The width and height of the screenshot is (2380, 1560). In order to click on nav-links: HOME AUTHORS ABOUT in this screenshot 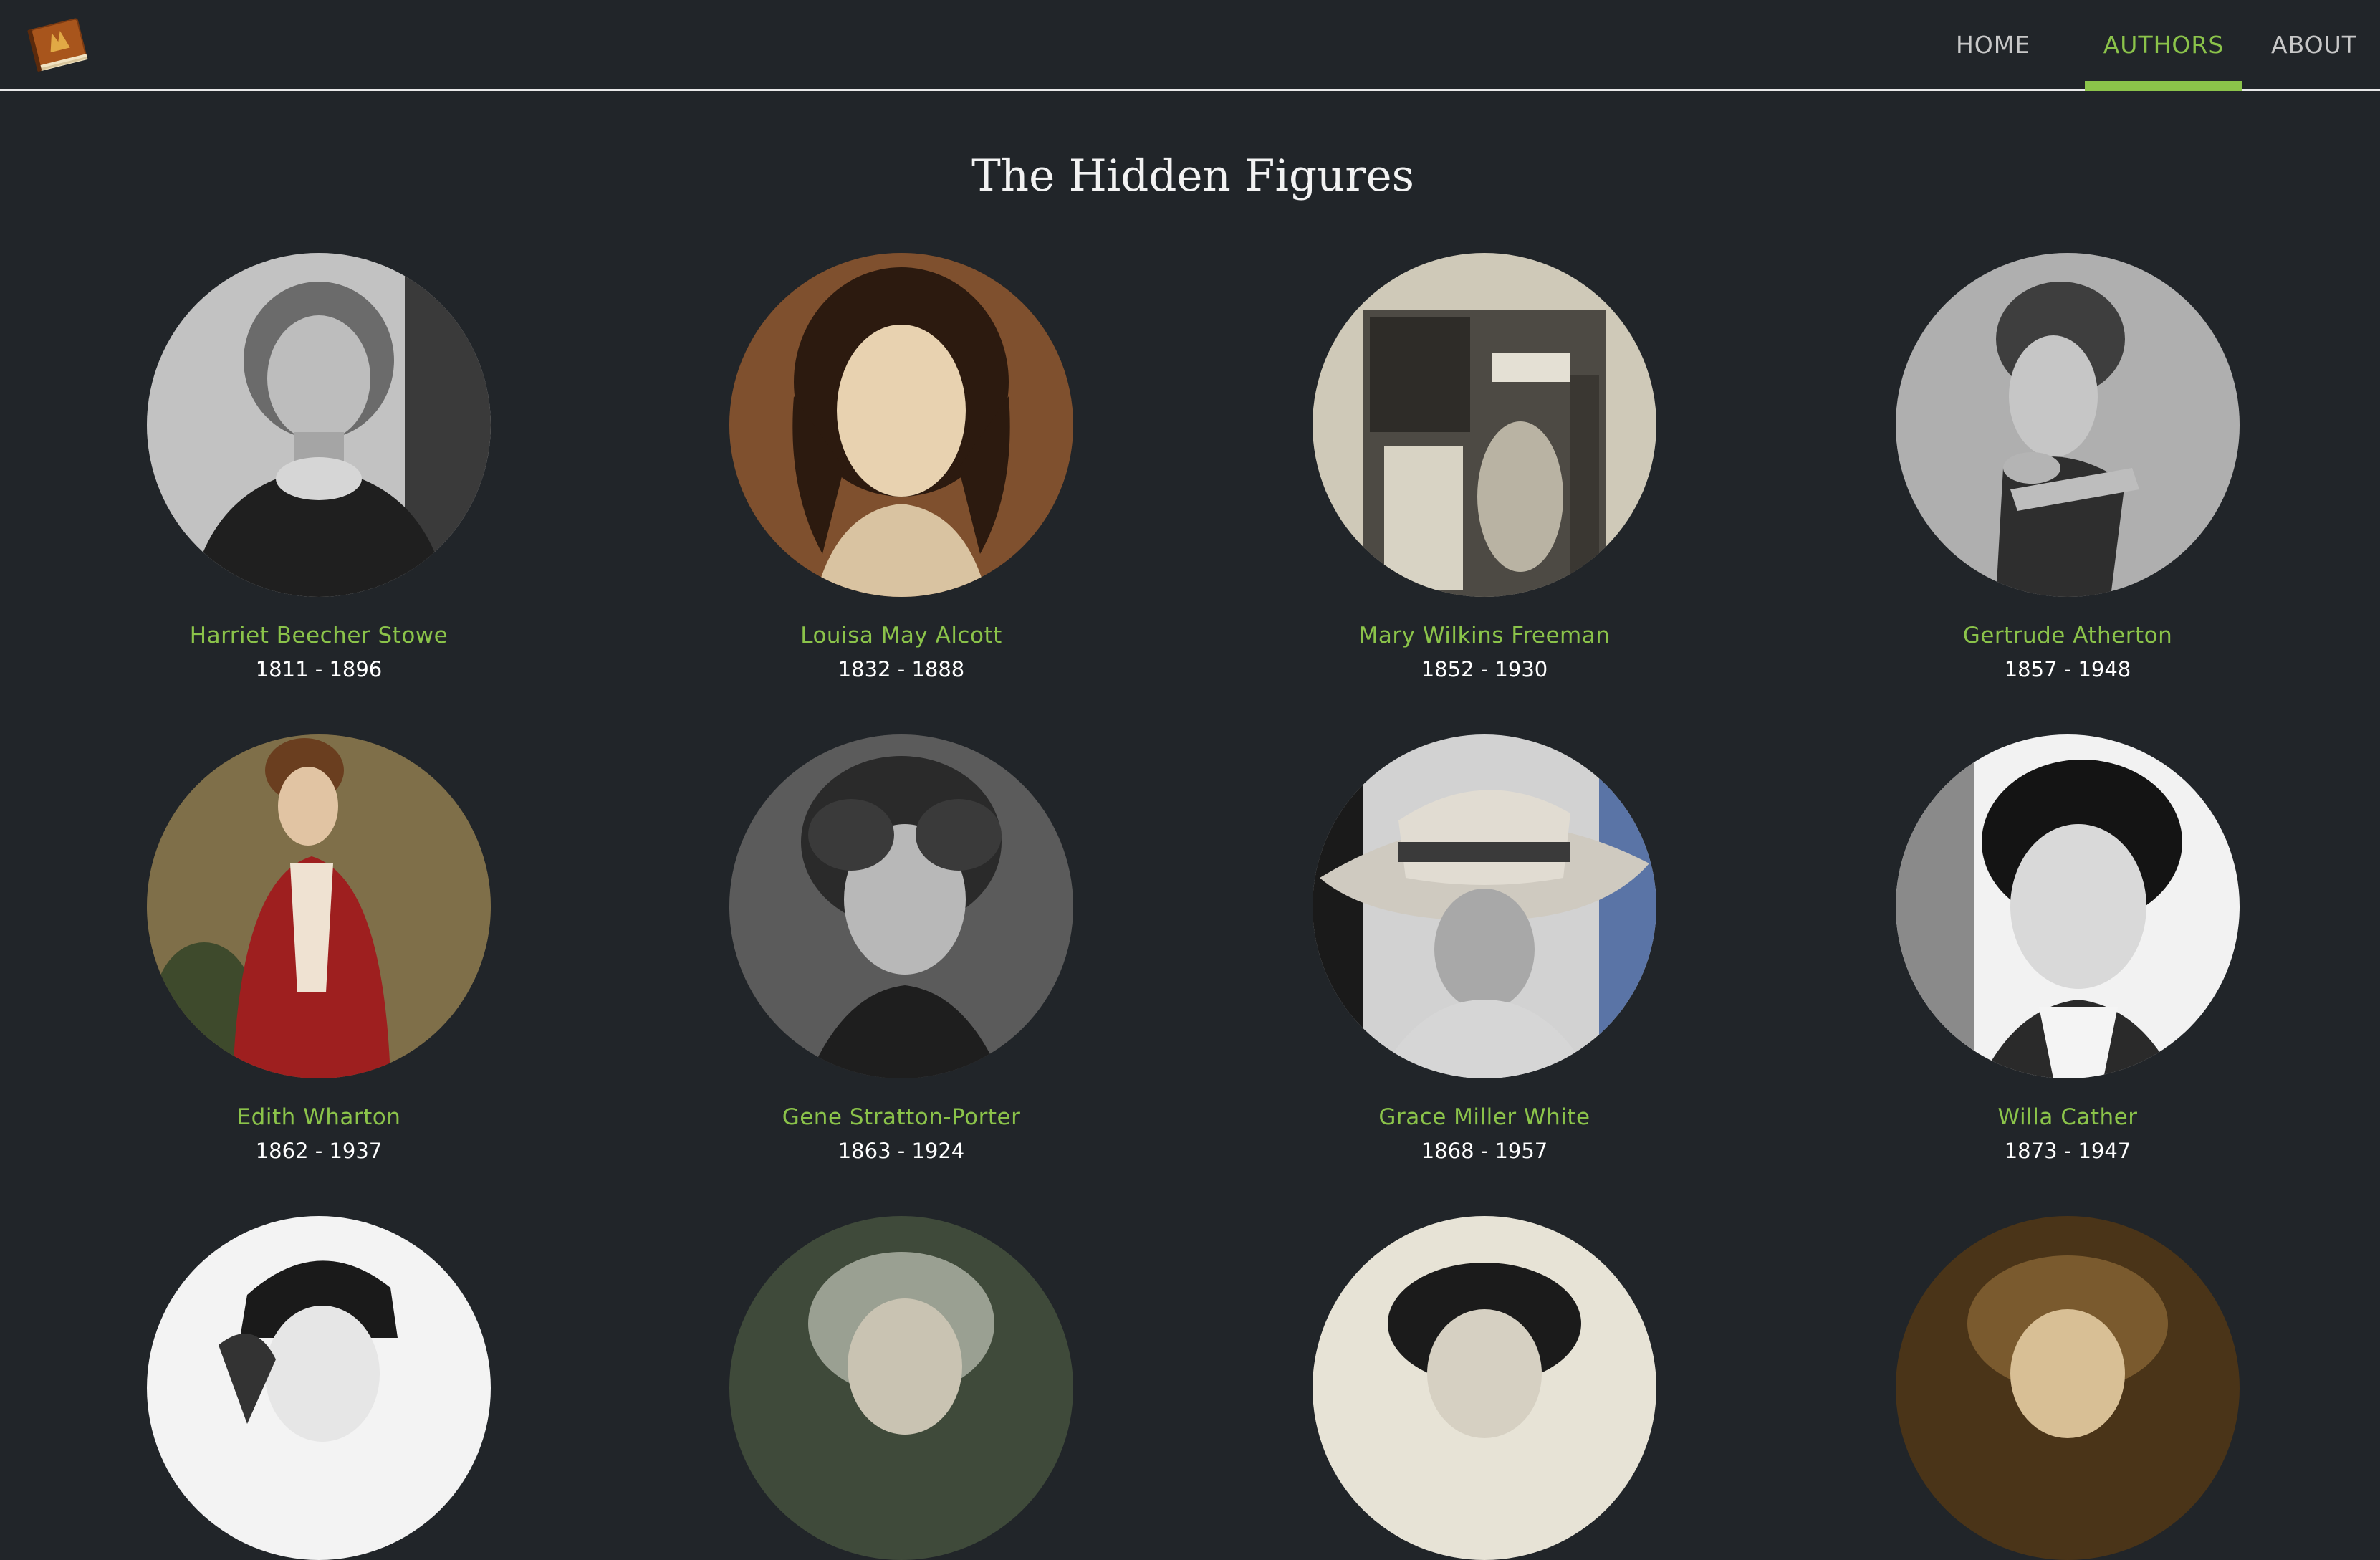, I will do `click(2145, 45)`.